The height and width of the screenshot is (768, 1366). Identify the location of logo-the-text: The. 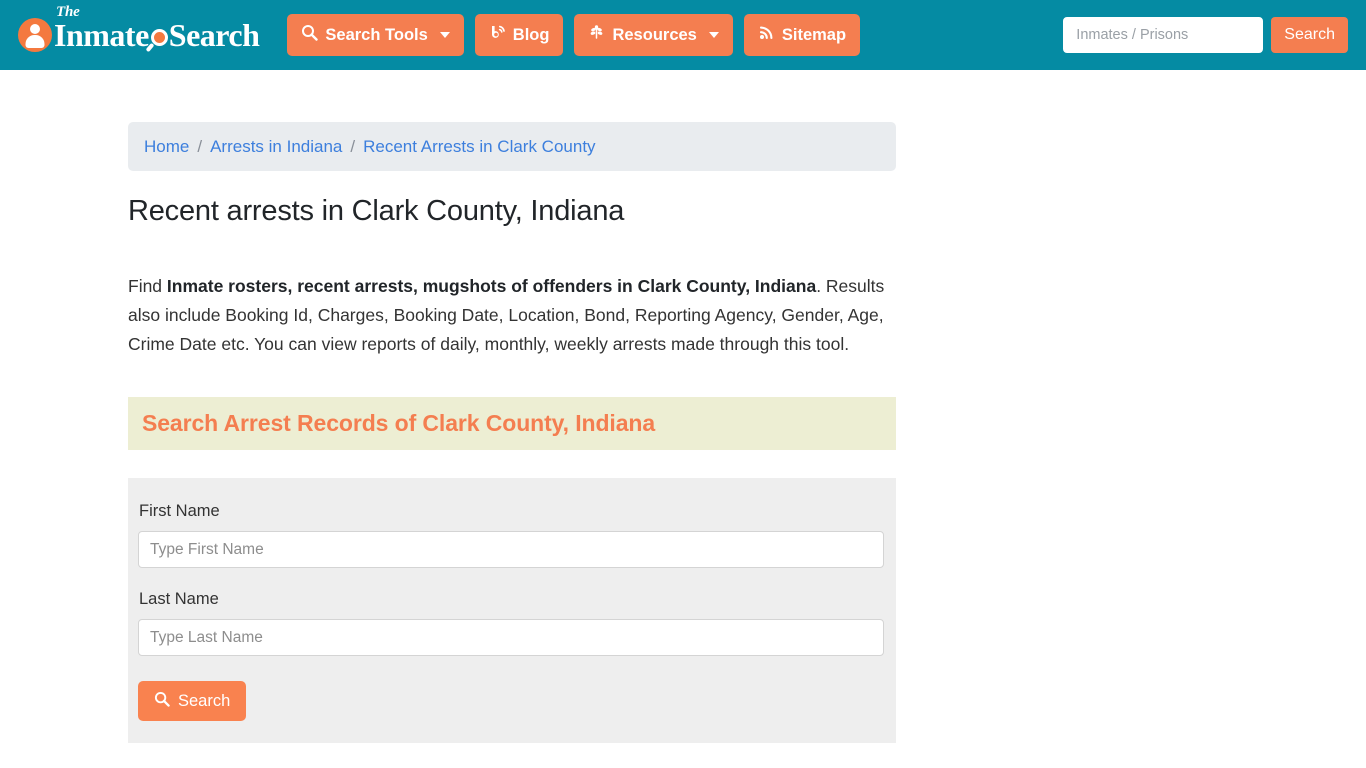
(68, 12).